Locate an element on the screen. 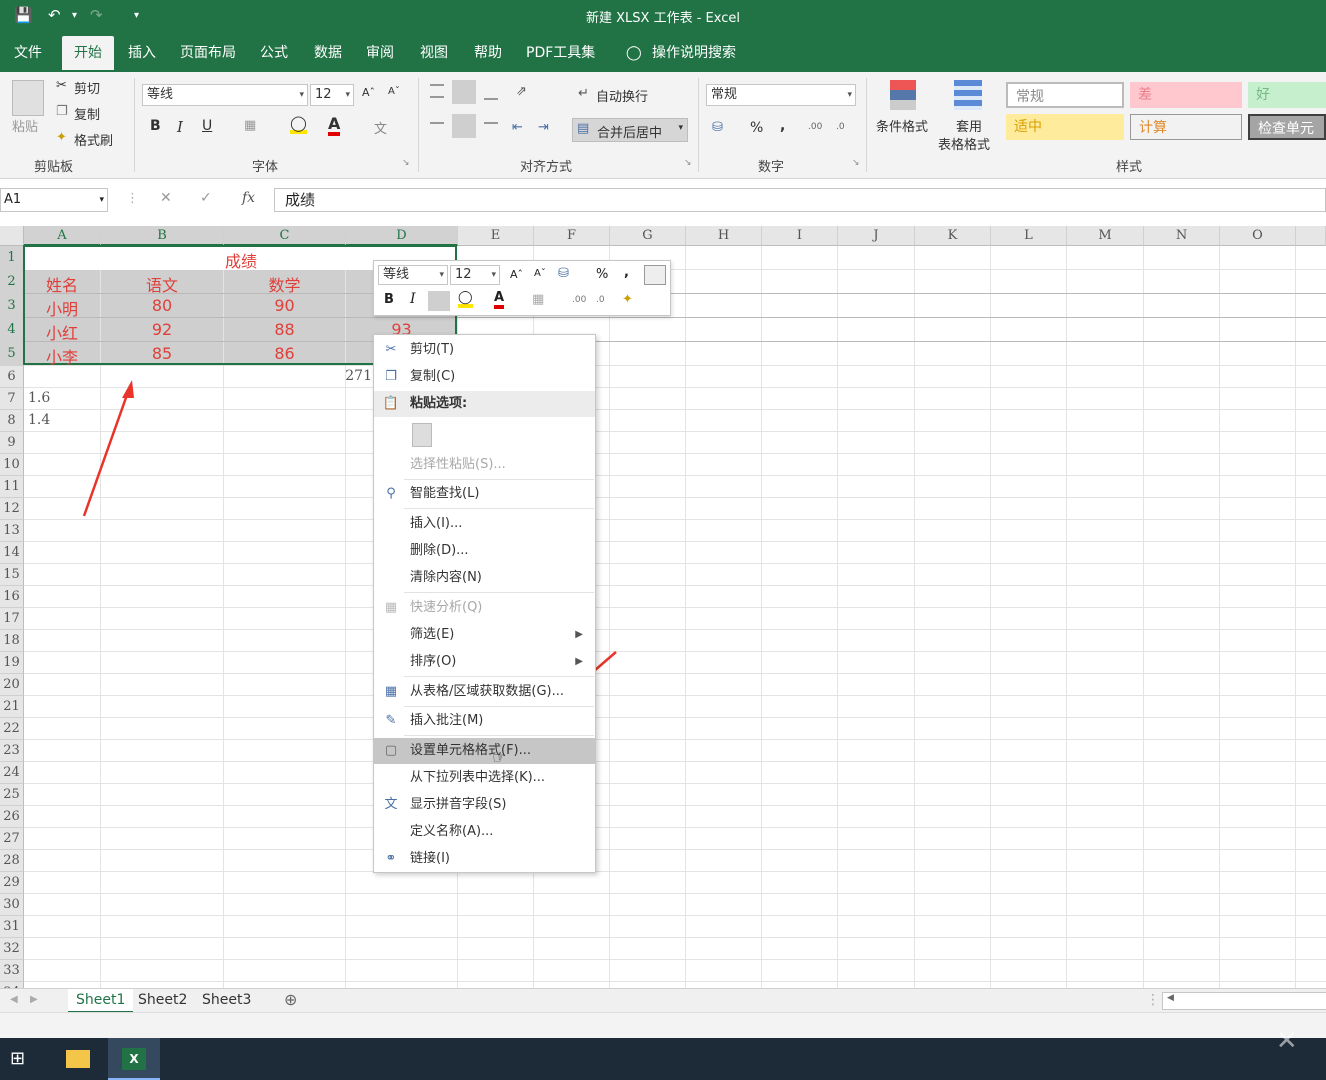 This screenshot has width=1326, height=1080. align-center-icon is located at coordinates (439, 301).